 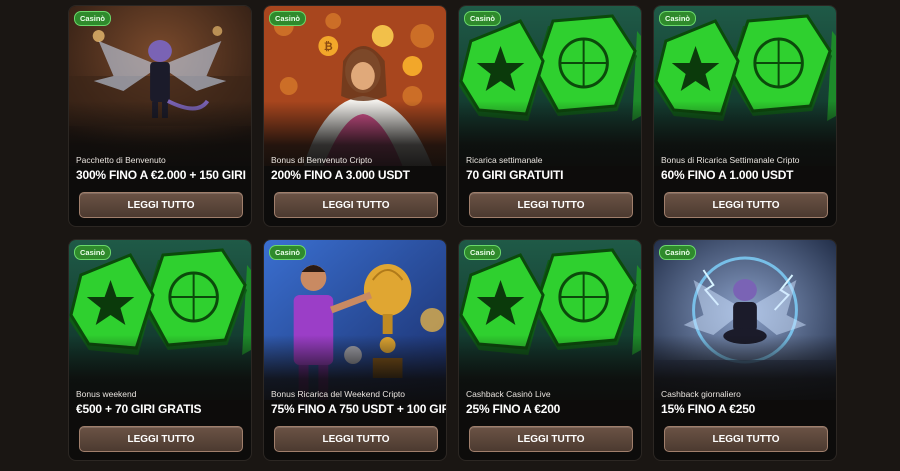 I want to click on promo-subtitle: Bonus di Ricarica Settimanale Cripto, so click(x=730, y=160).